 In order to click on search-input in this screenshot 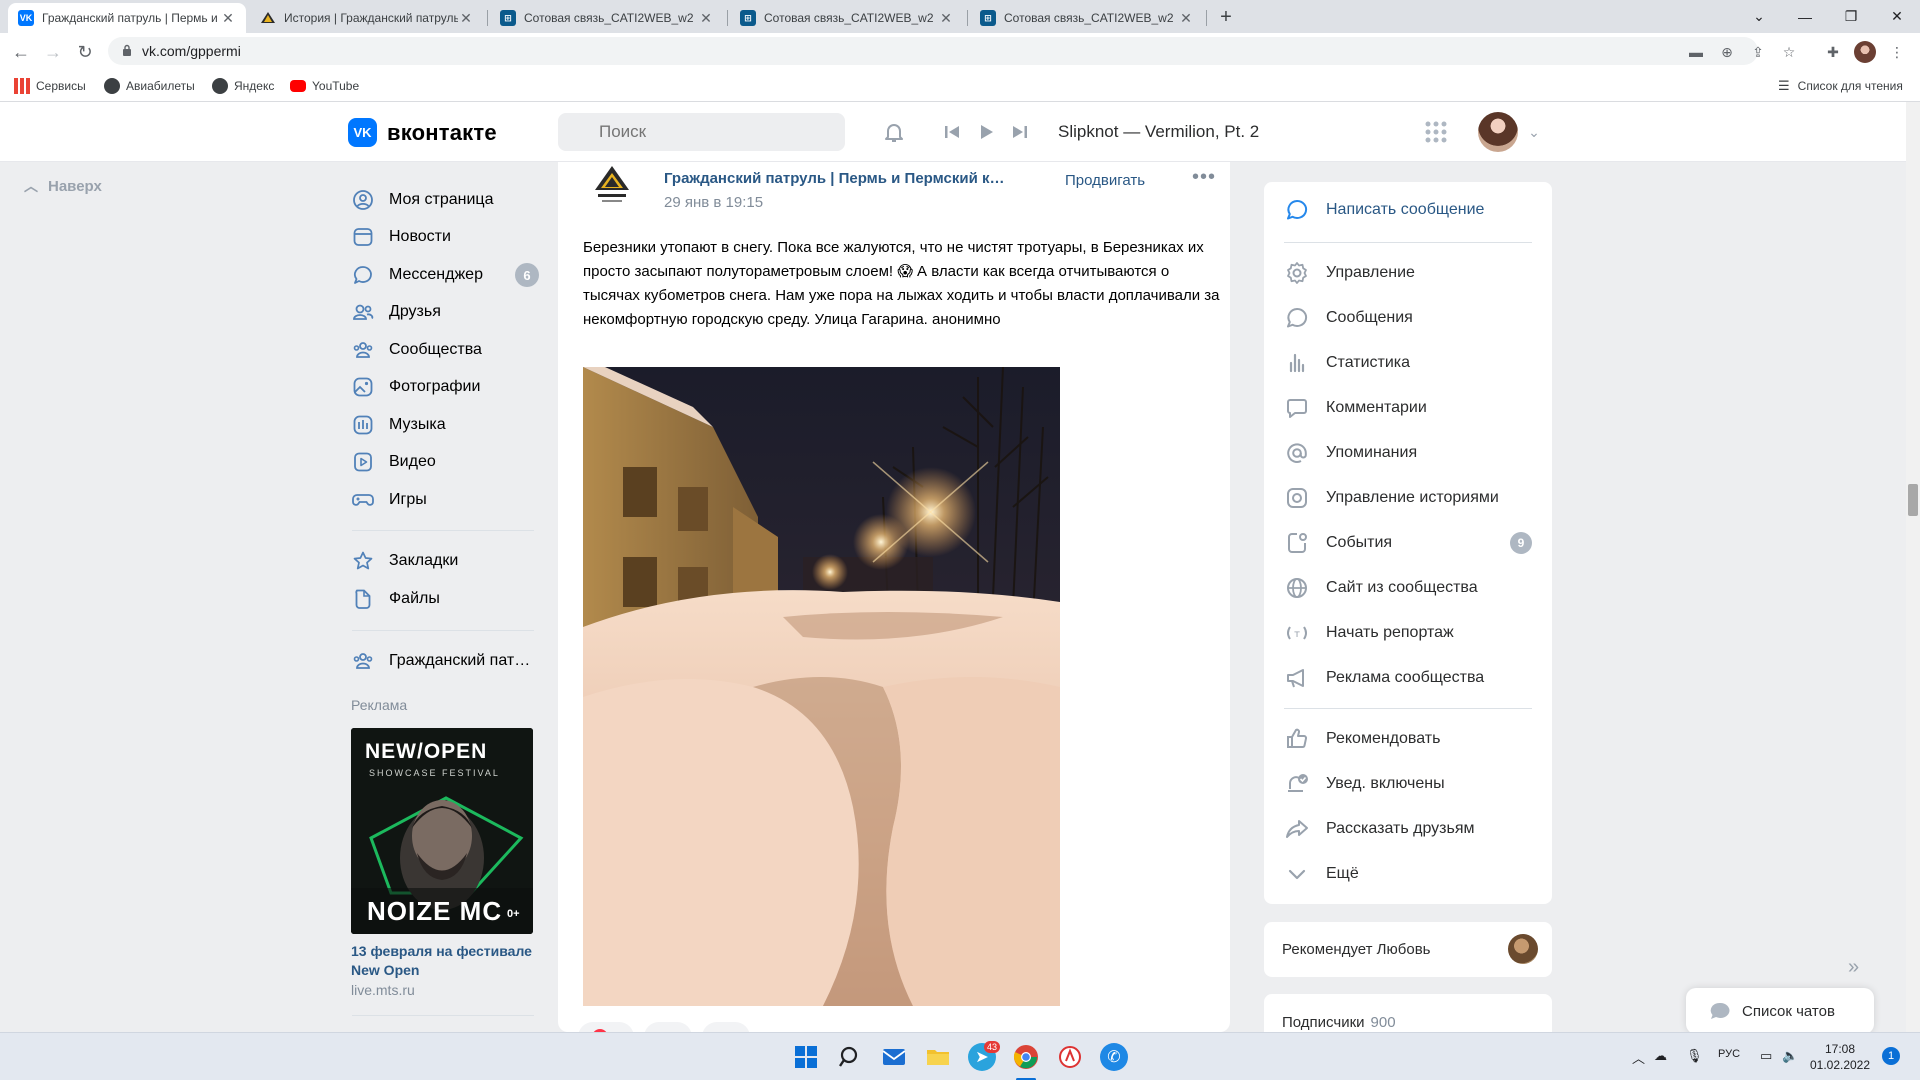, I will do `click(701, 132)`.